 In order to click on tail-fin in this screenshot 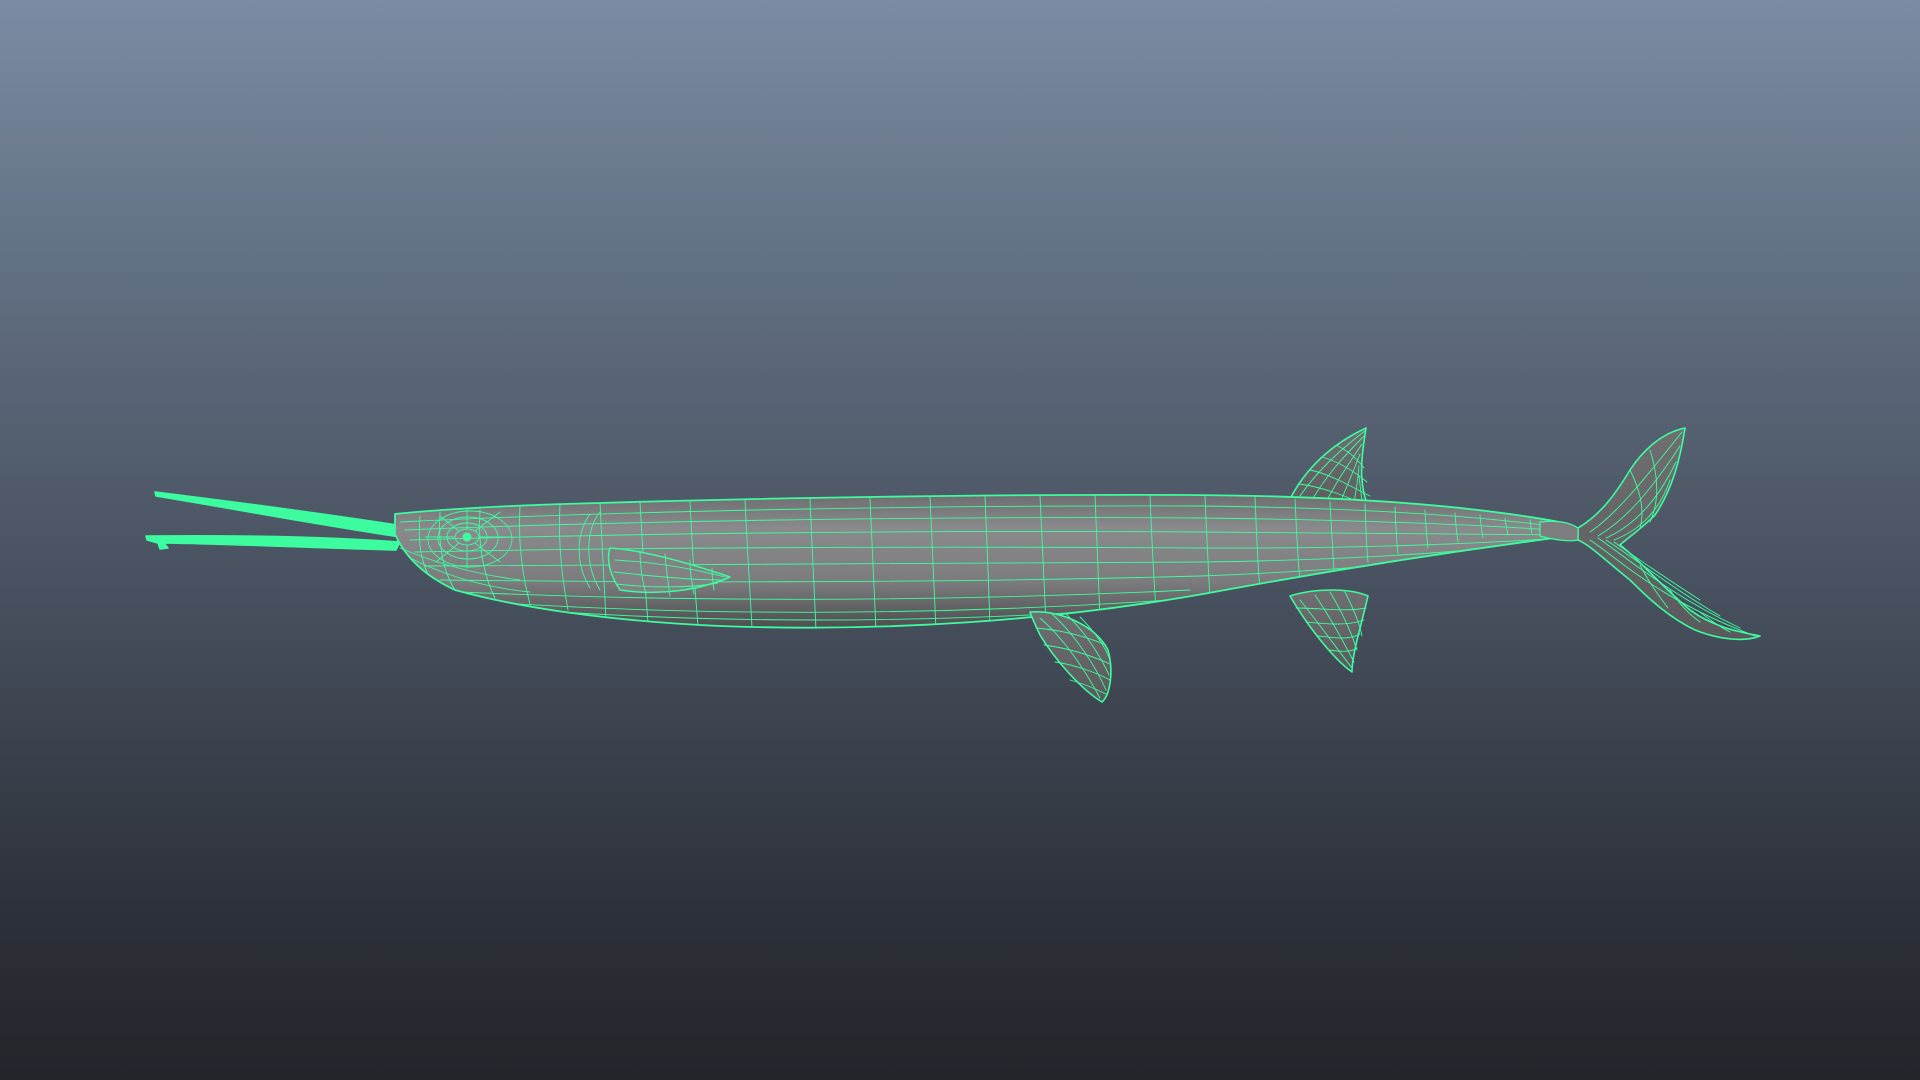, I will do `click(1669, 534)`.